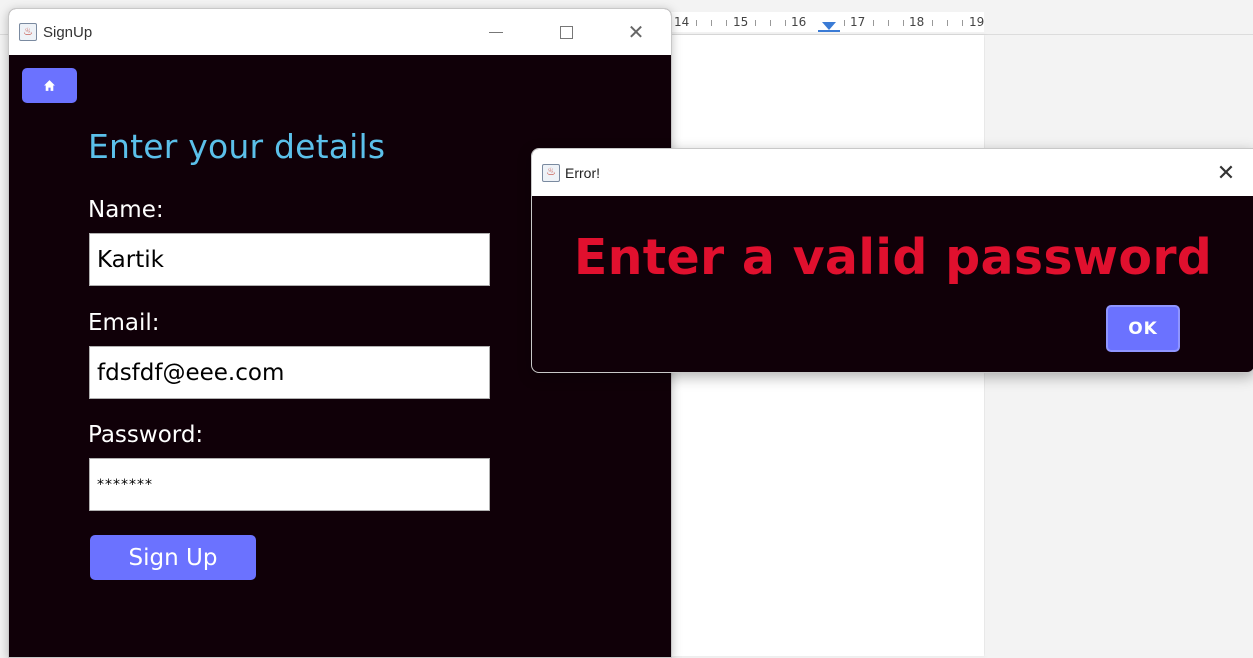 The height and width of the screenshot is (658, 1253). I want to click on ruler-number: 17, so click(858, 22).